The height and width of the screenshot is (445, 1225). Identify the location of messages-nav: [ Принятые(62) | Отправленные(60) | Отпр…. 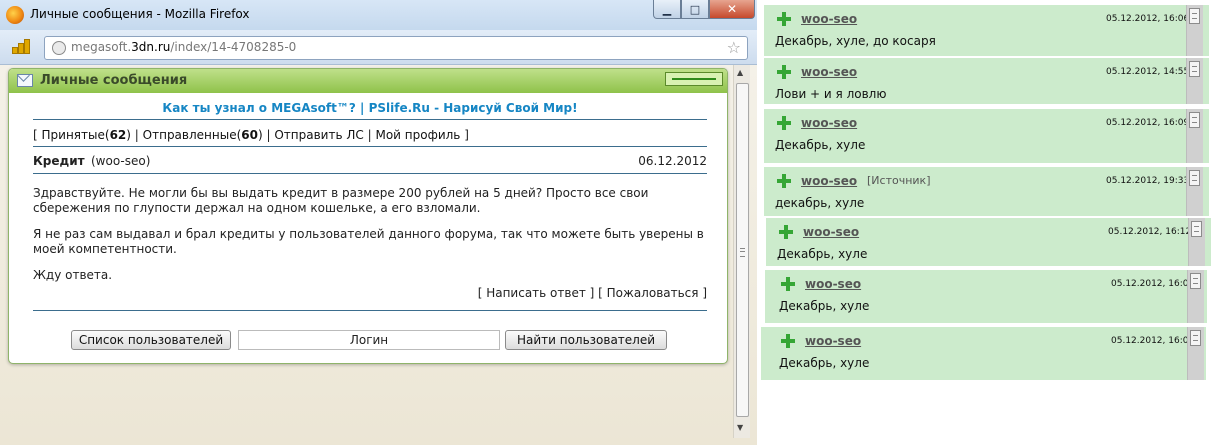
(370, 137).